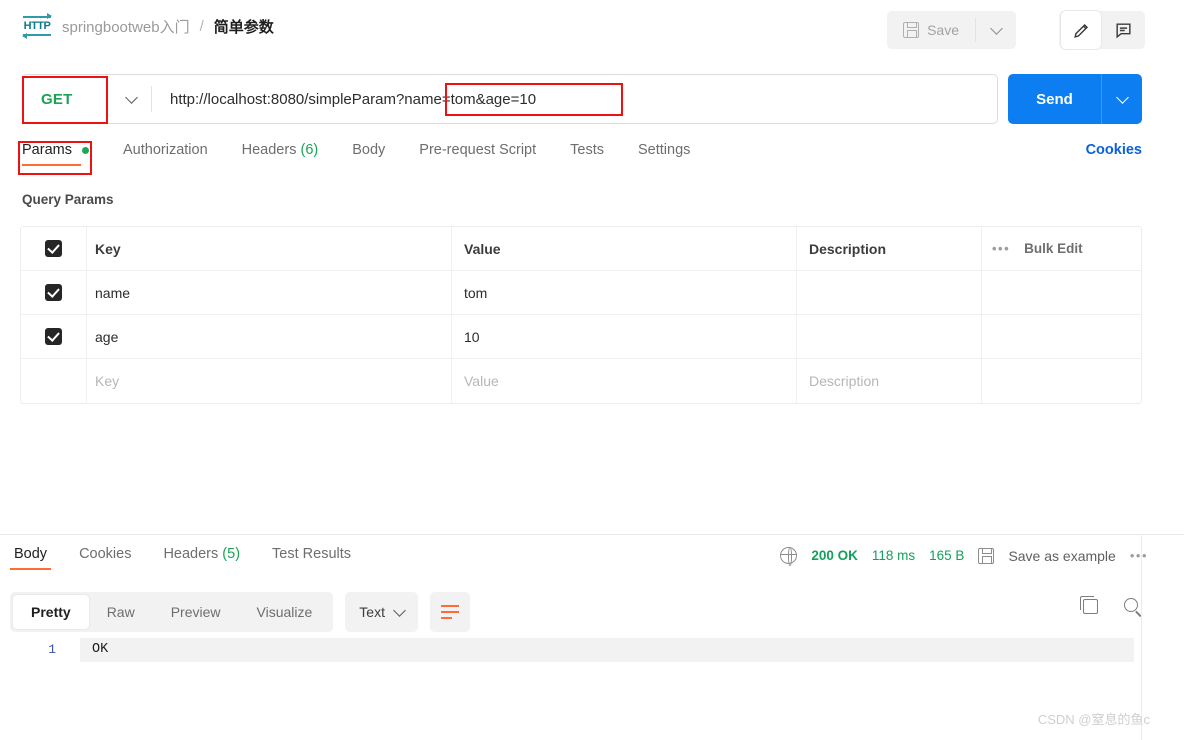 This screenshot has height=740, width=1184. What do you see at coordinates (268, 292) in the screenshot?
I see `row-key-input: name` at bounding box center [268, 292].